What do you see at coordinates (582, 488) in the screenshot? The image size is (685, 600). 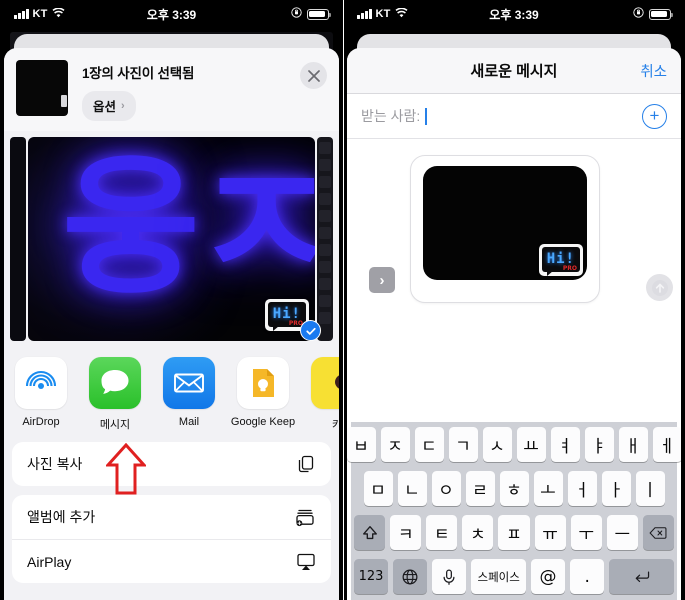 I see `key-char: ㅓ` at bounding box center [582, 488].